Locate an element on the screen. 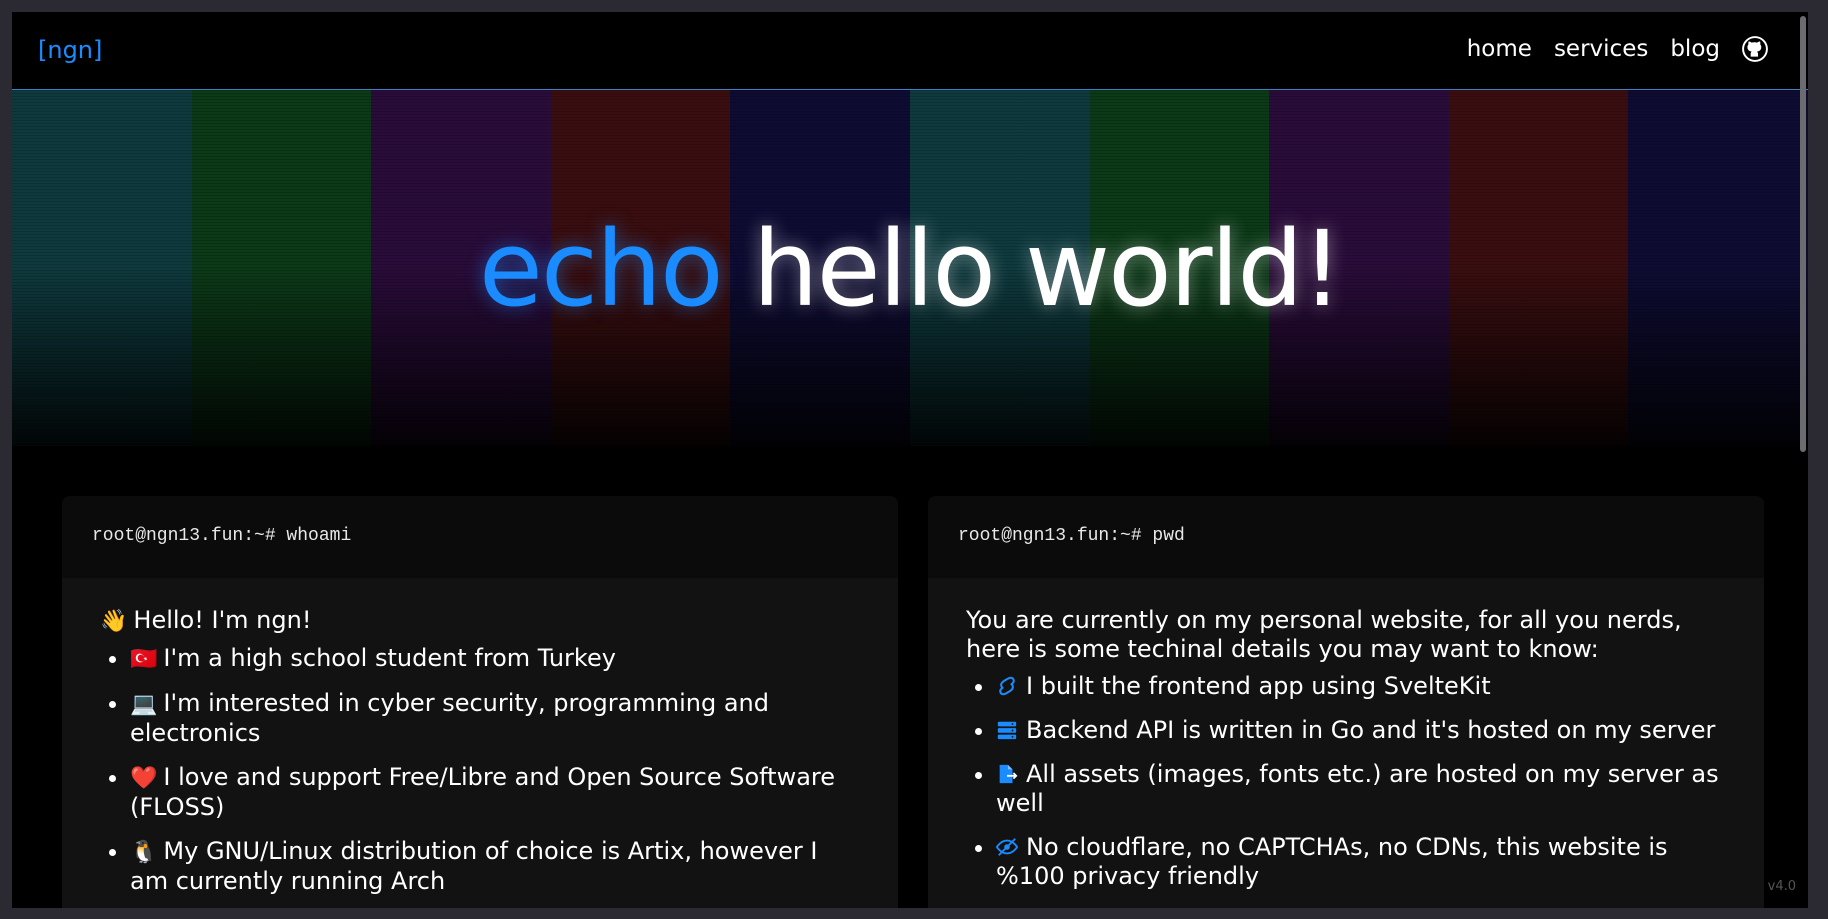  file-export-icon is located at coordinates (1008, 774).